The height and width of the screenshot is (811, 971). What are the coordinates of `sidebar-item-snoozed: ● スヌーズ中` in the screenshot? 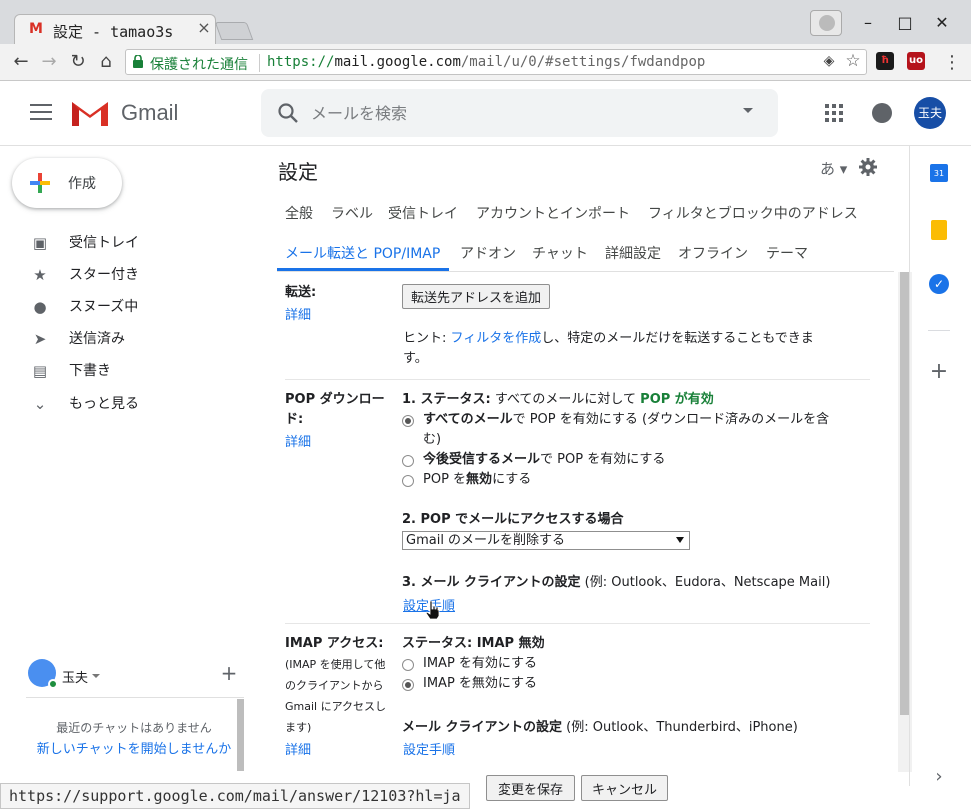 It's located at (125, 306).